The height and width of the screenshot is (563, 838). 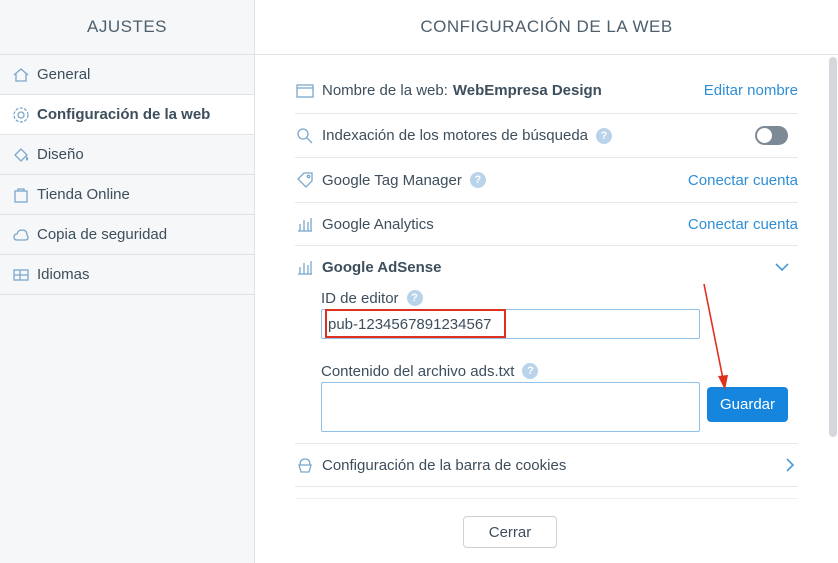 What do you see at coordinates (127, 275) in the screenshot?
I see `sidebar-item-languages: Idiomas` at bounding box center [127, 275].